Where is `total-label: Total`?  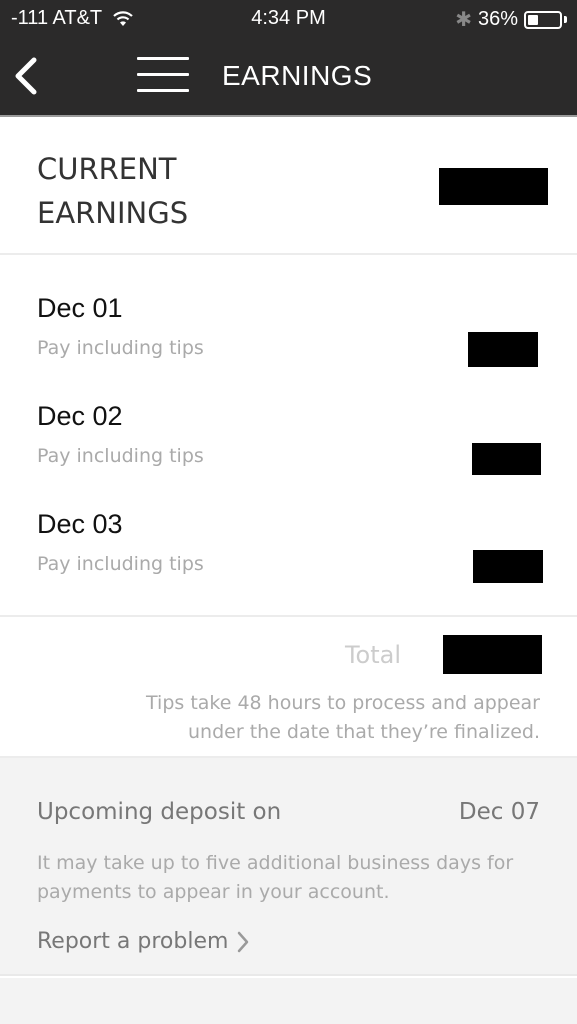
total-label: Total is located at coordinates (372, 655).